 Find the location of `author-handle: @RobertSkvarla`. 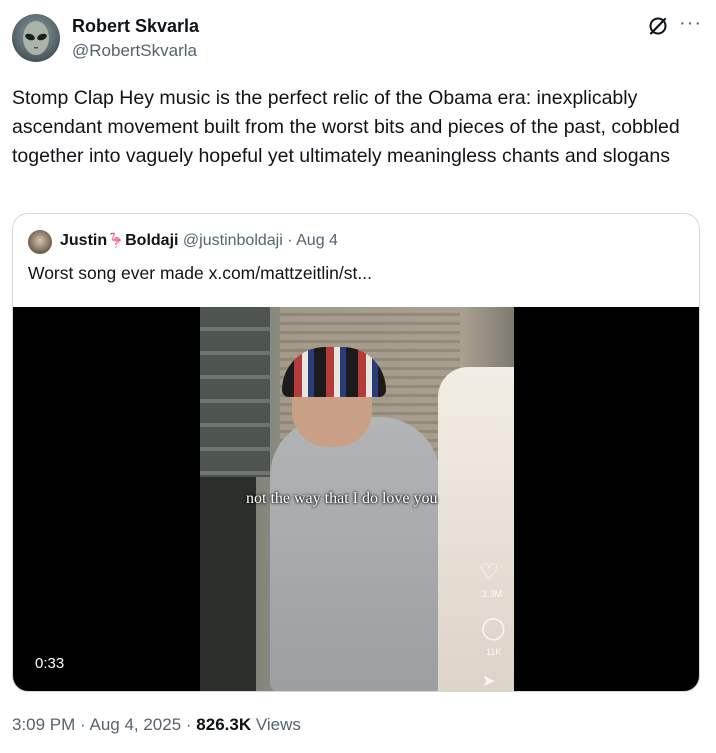

author-handle: @RobertSkvarla is located at coordinates (134, 51).